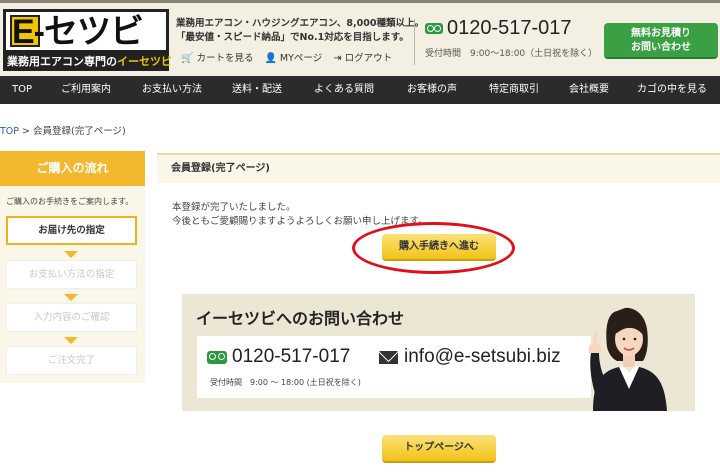 This screenshot has width=720, height=475. What do you see at coordinates (300, 221) in the screenshot?
I see `completion-message-line-2: 今後ともご愛顧賜りますようよろしくお願い申し上げます。` at bounding box center [300, 221].